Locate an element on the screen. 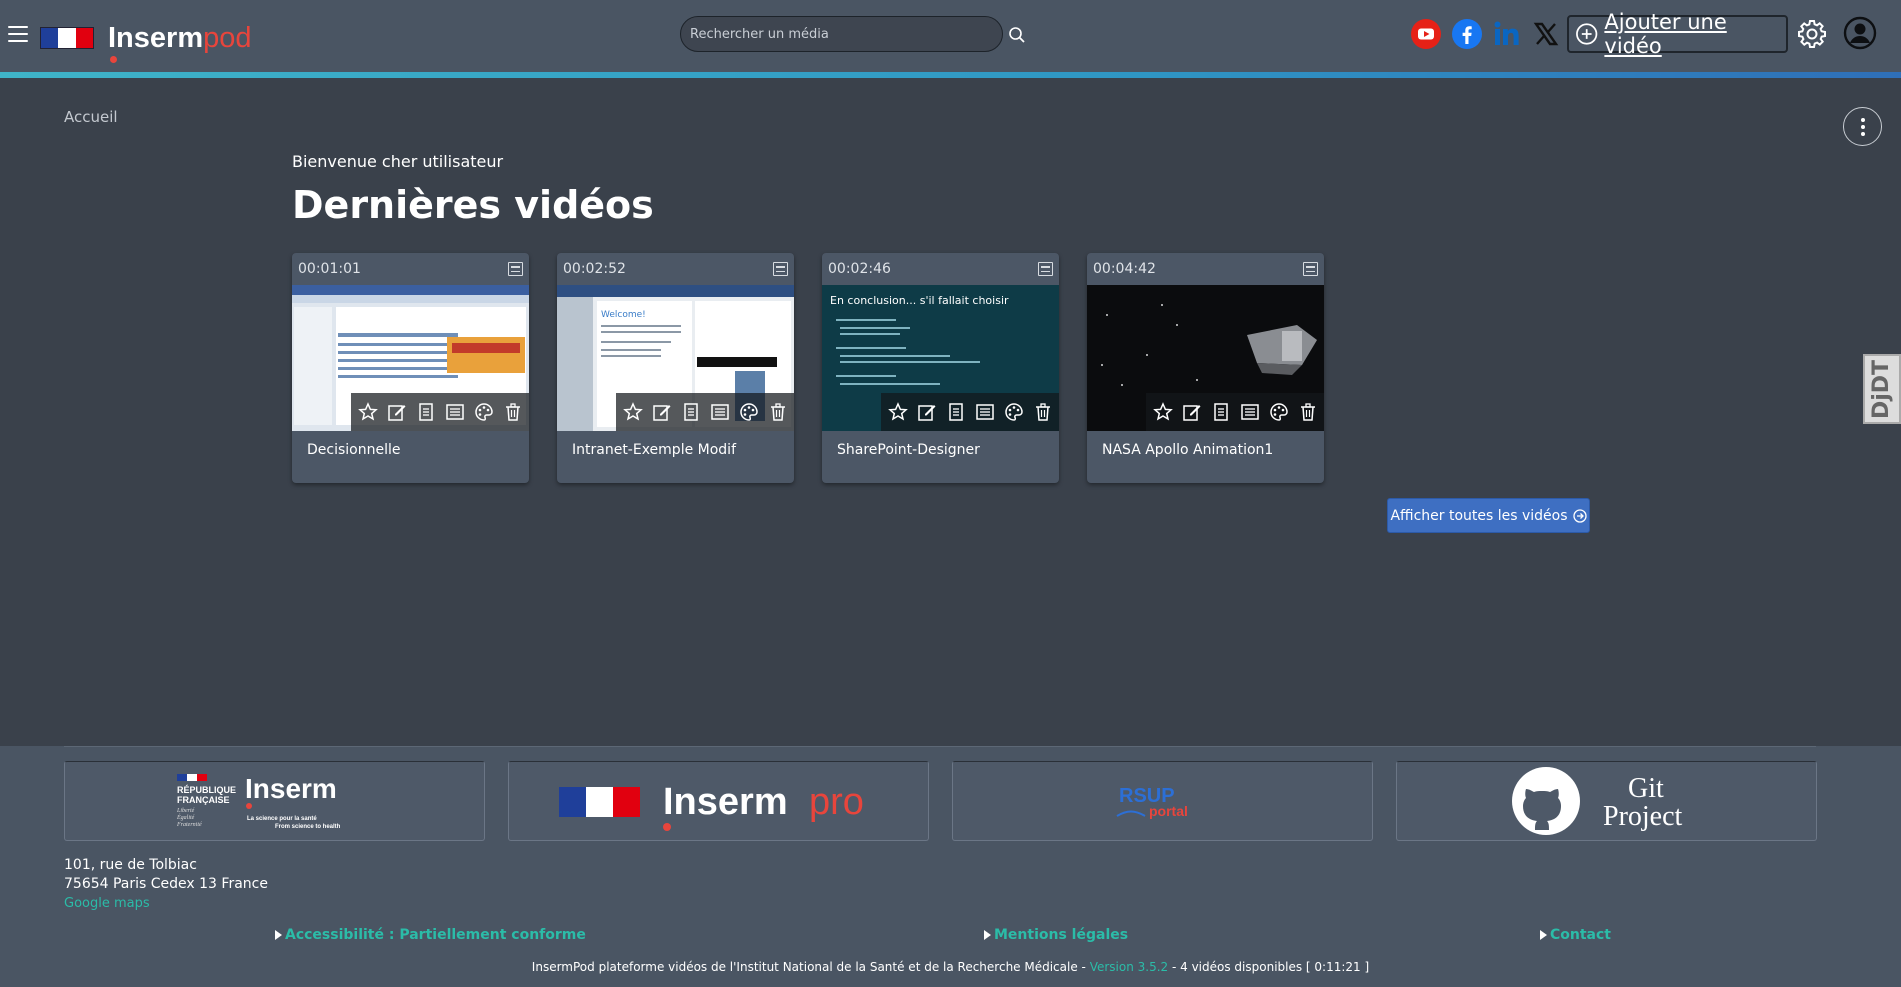 The height and width of the screenshot is (987, 1901). django-debug-toolbar-handle: DjDT is located at coordinates (1882, 389).